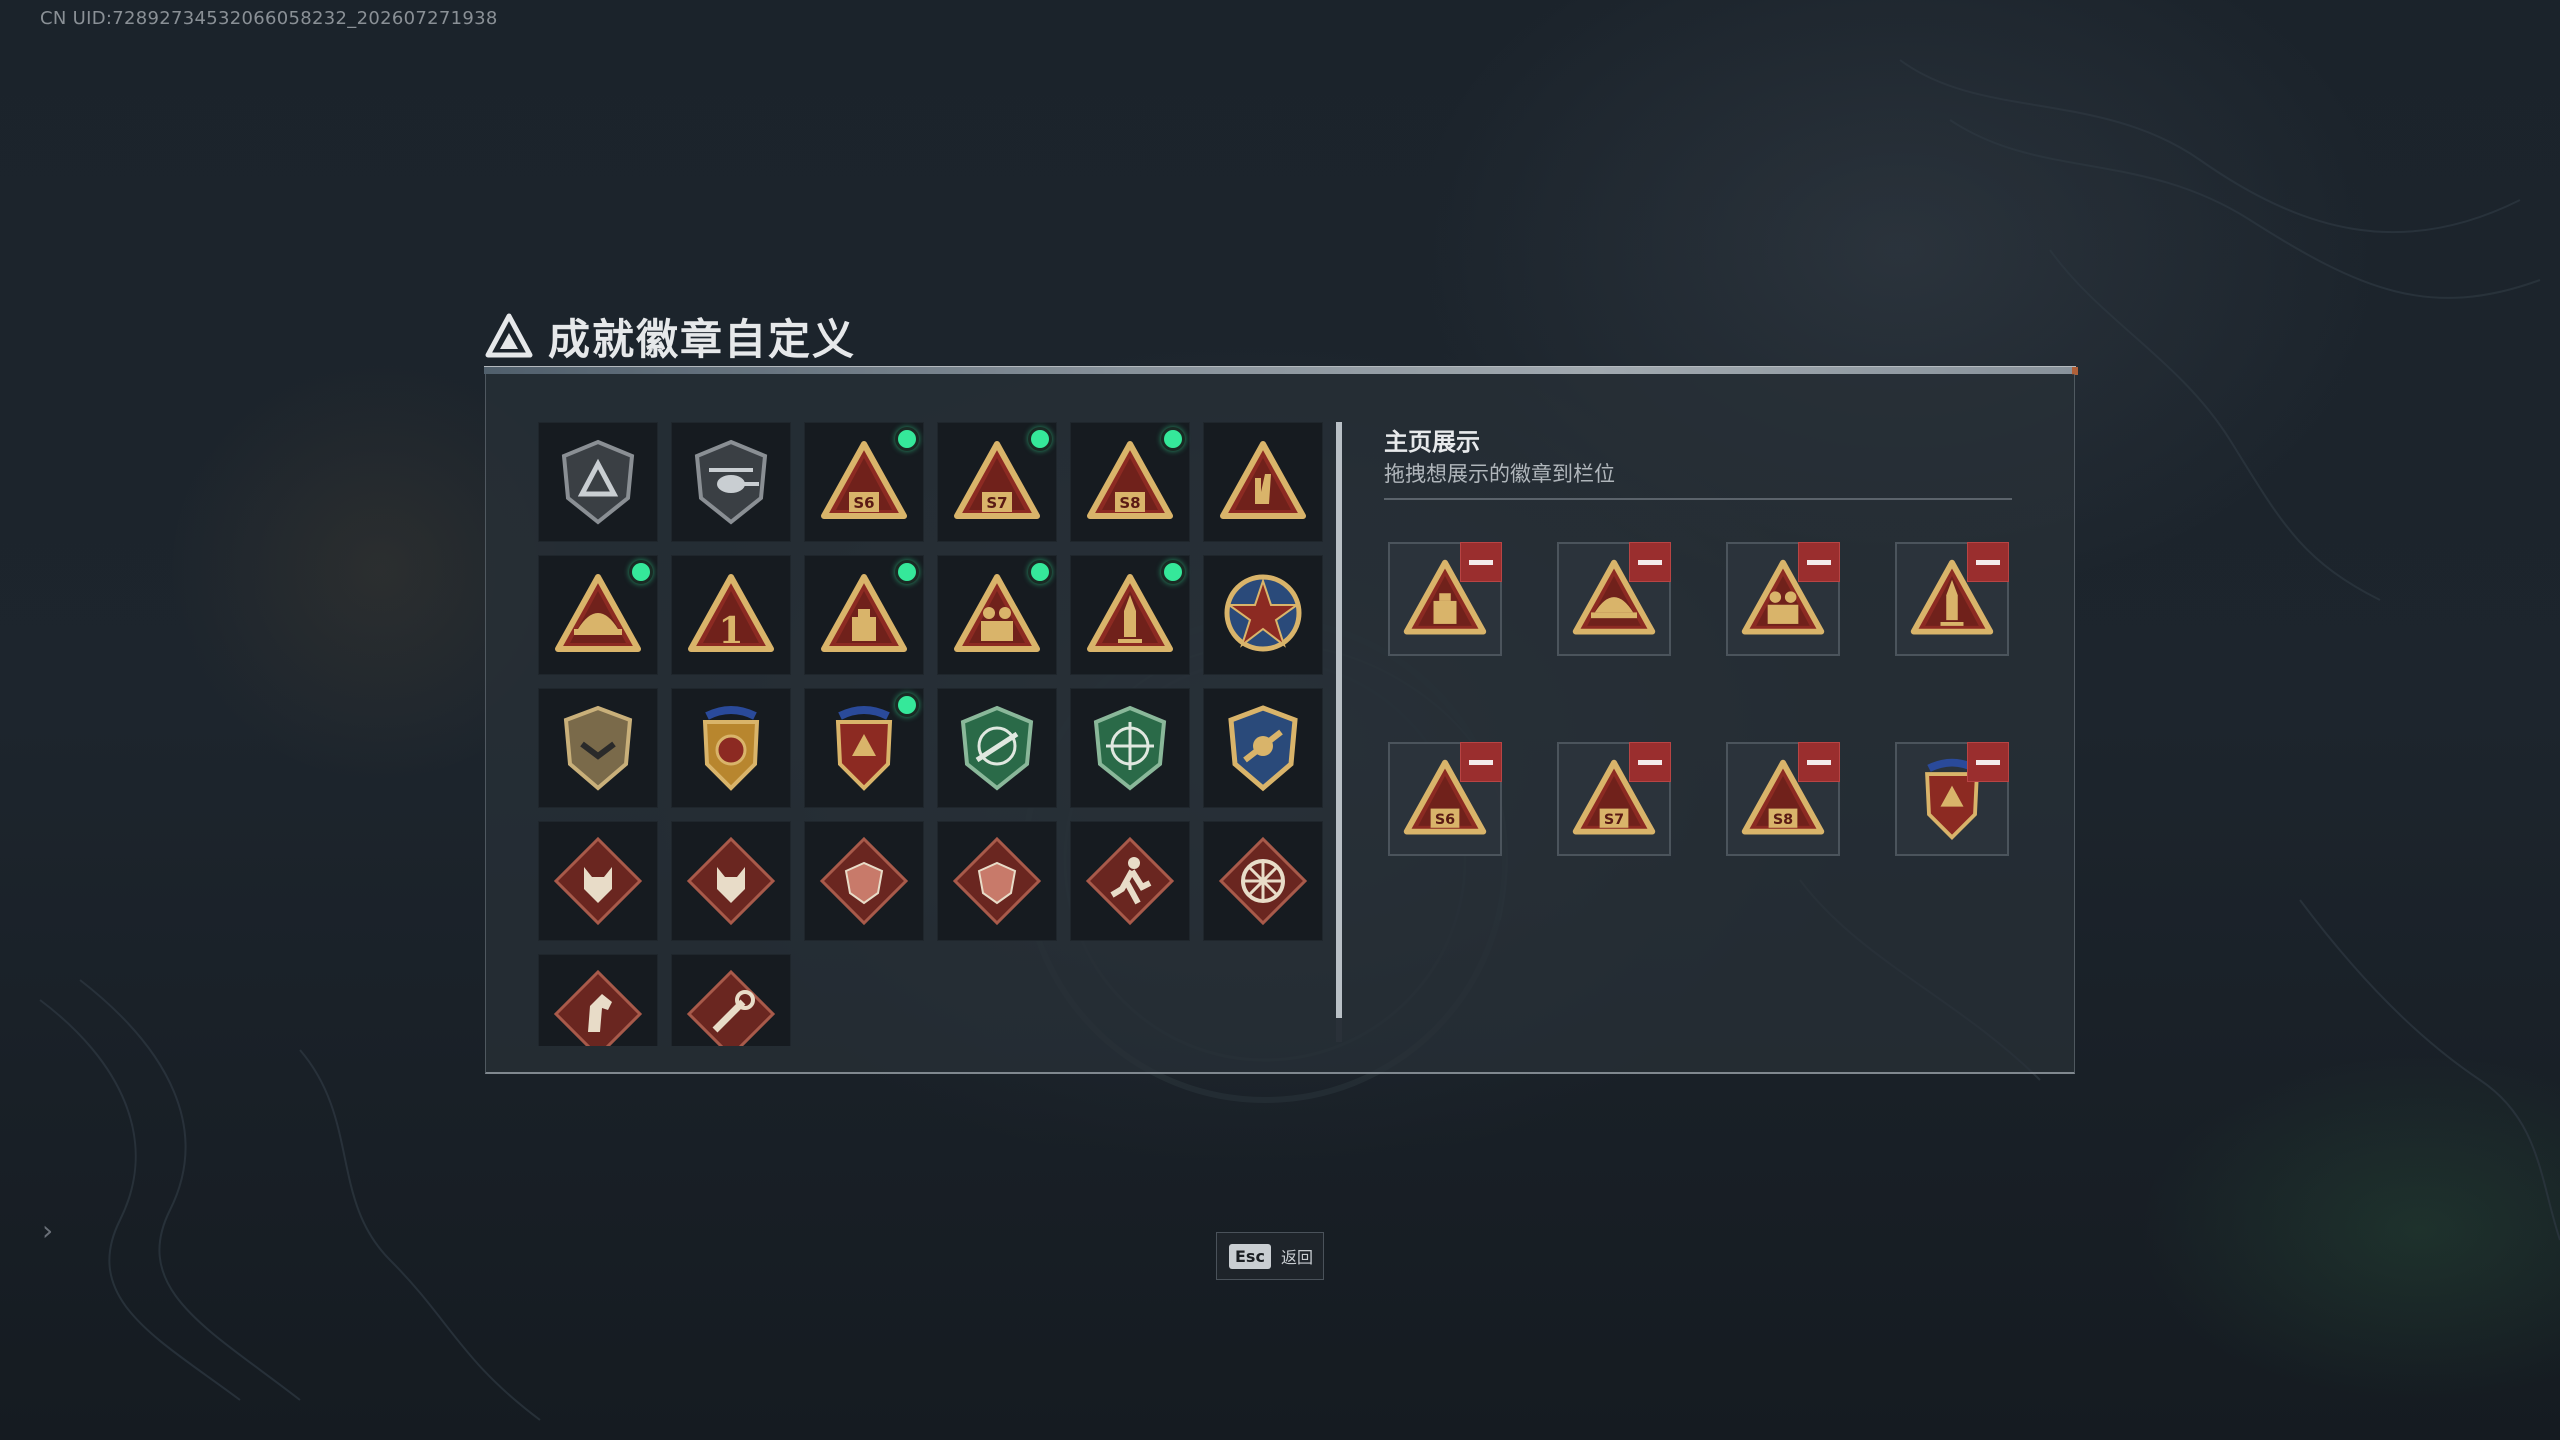 This screenshot has width=2560, height=1440. What do you see at coordinates (702, 339) in the screenshot?
I see `page-title: 成就徽章自定义` at bounding box center [702, 339].